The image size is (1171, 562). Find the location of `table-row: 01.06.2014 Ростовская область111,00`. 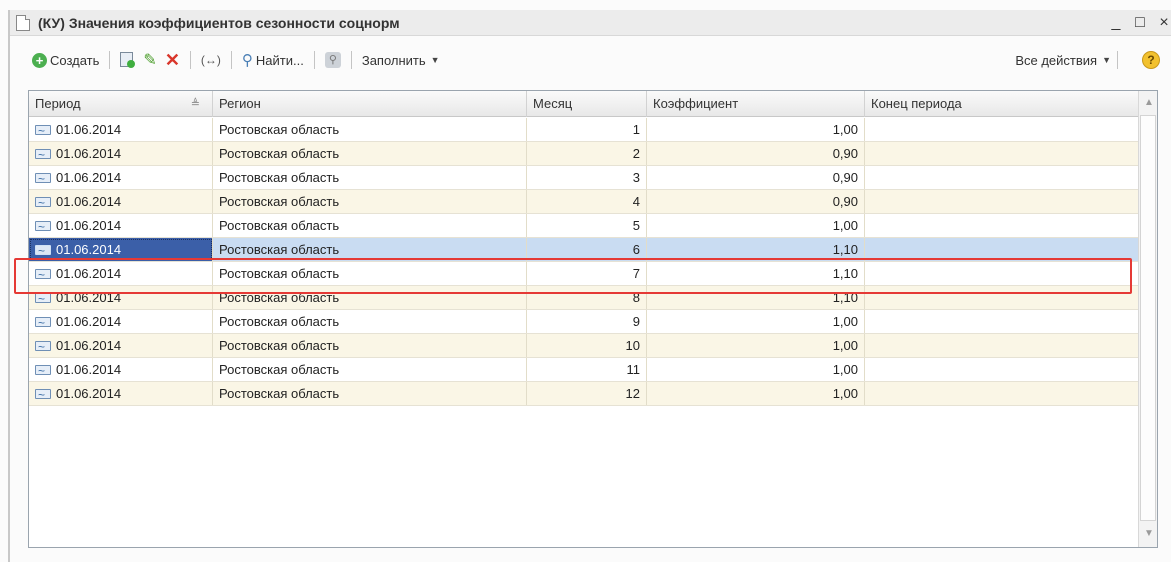

table-row: 01.06.2014 Ростовская область111,00 is located at coordinates (584, 370).